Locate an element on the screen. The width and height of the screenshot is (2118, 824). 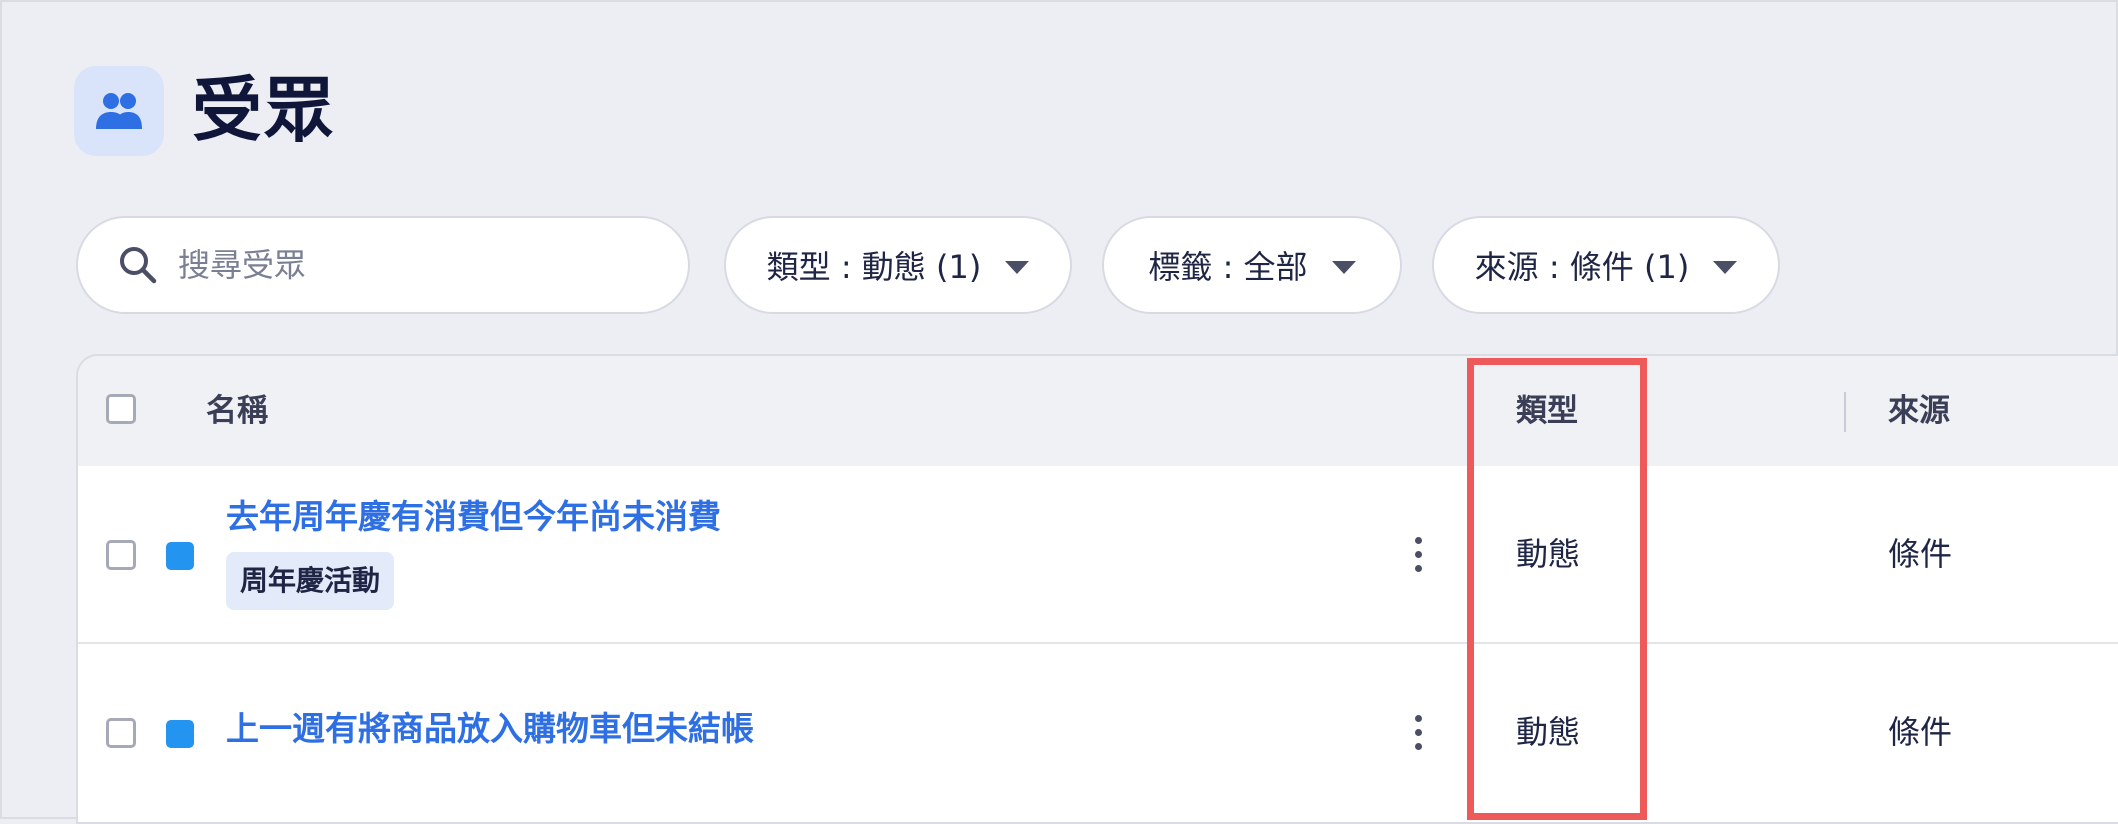
audience-name-link: 去年周年慶有消費但今年尚未消費 is located at coordinates (473, 514).